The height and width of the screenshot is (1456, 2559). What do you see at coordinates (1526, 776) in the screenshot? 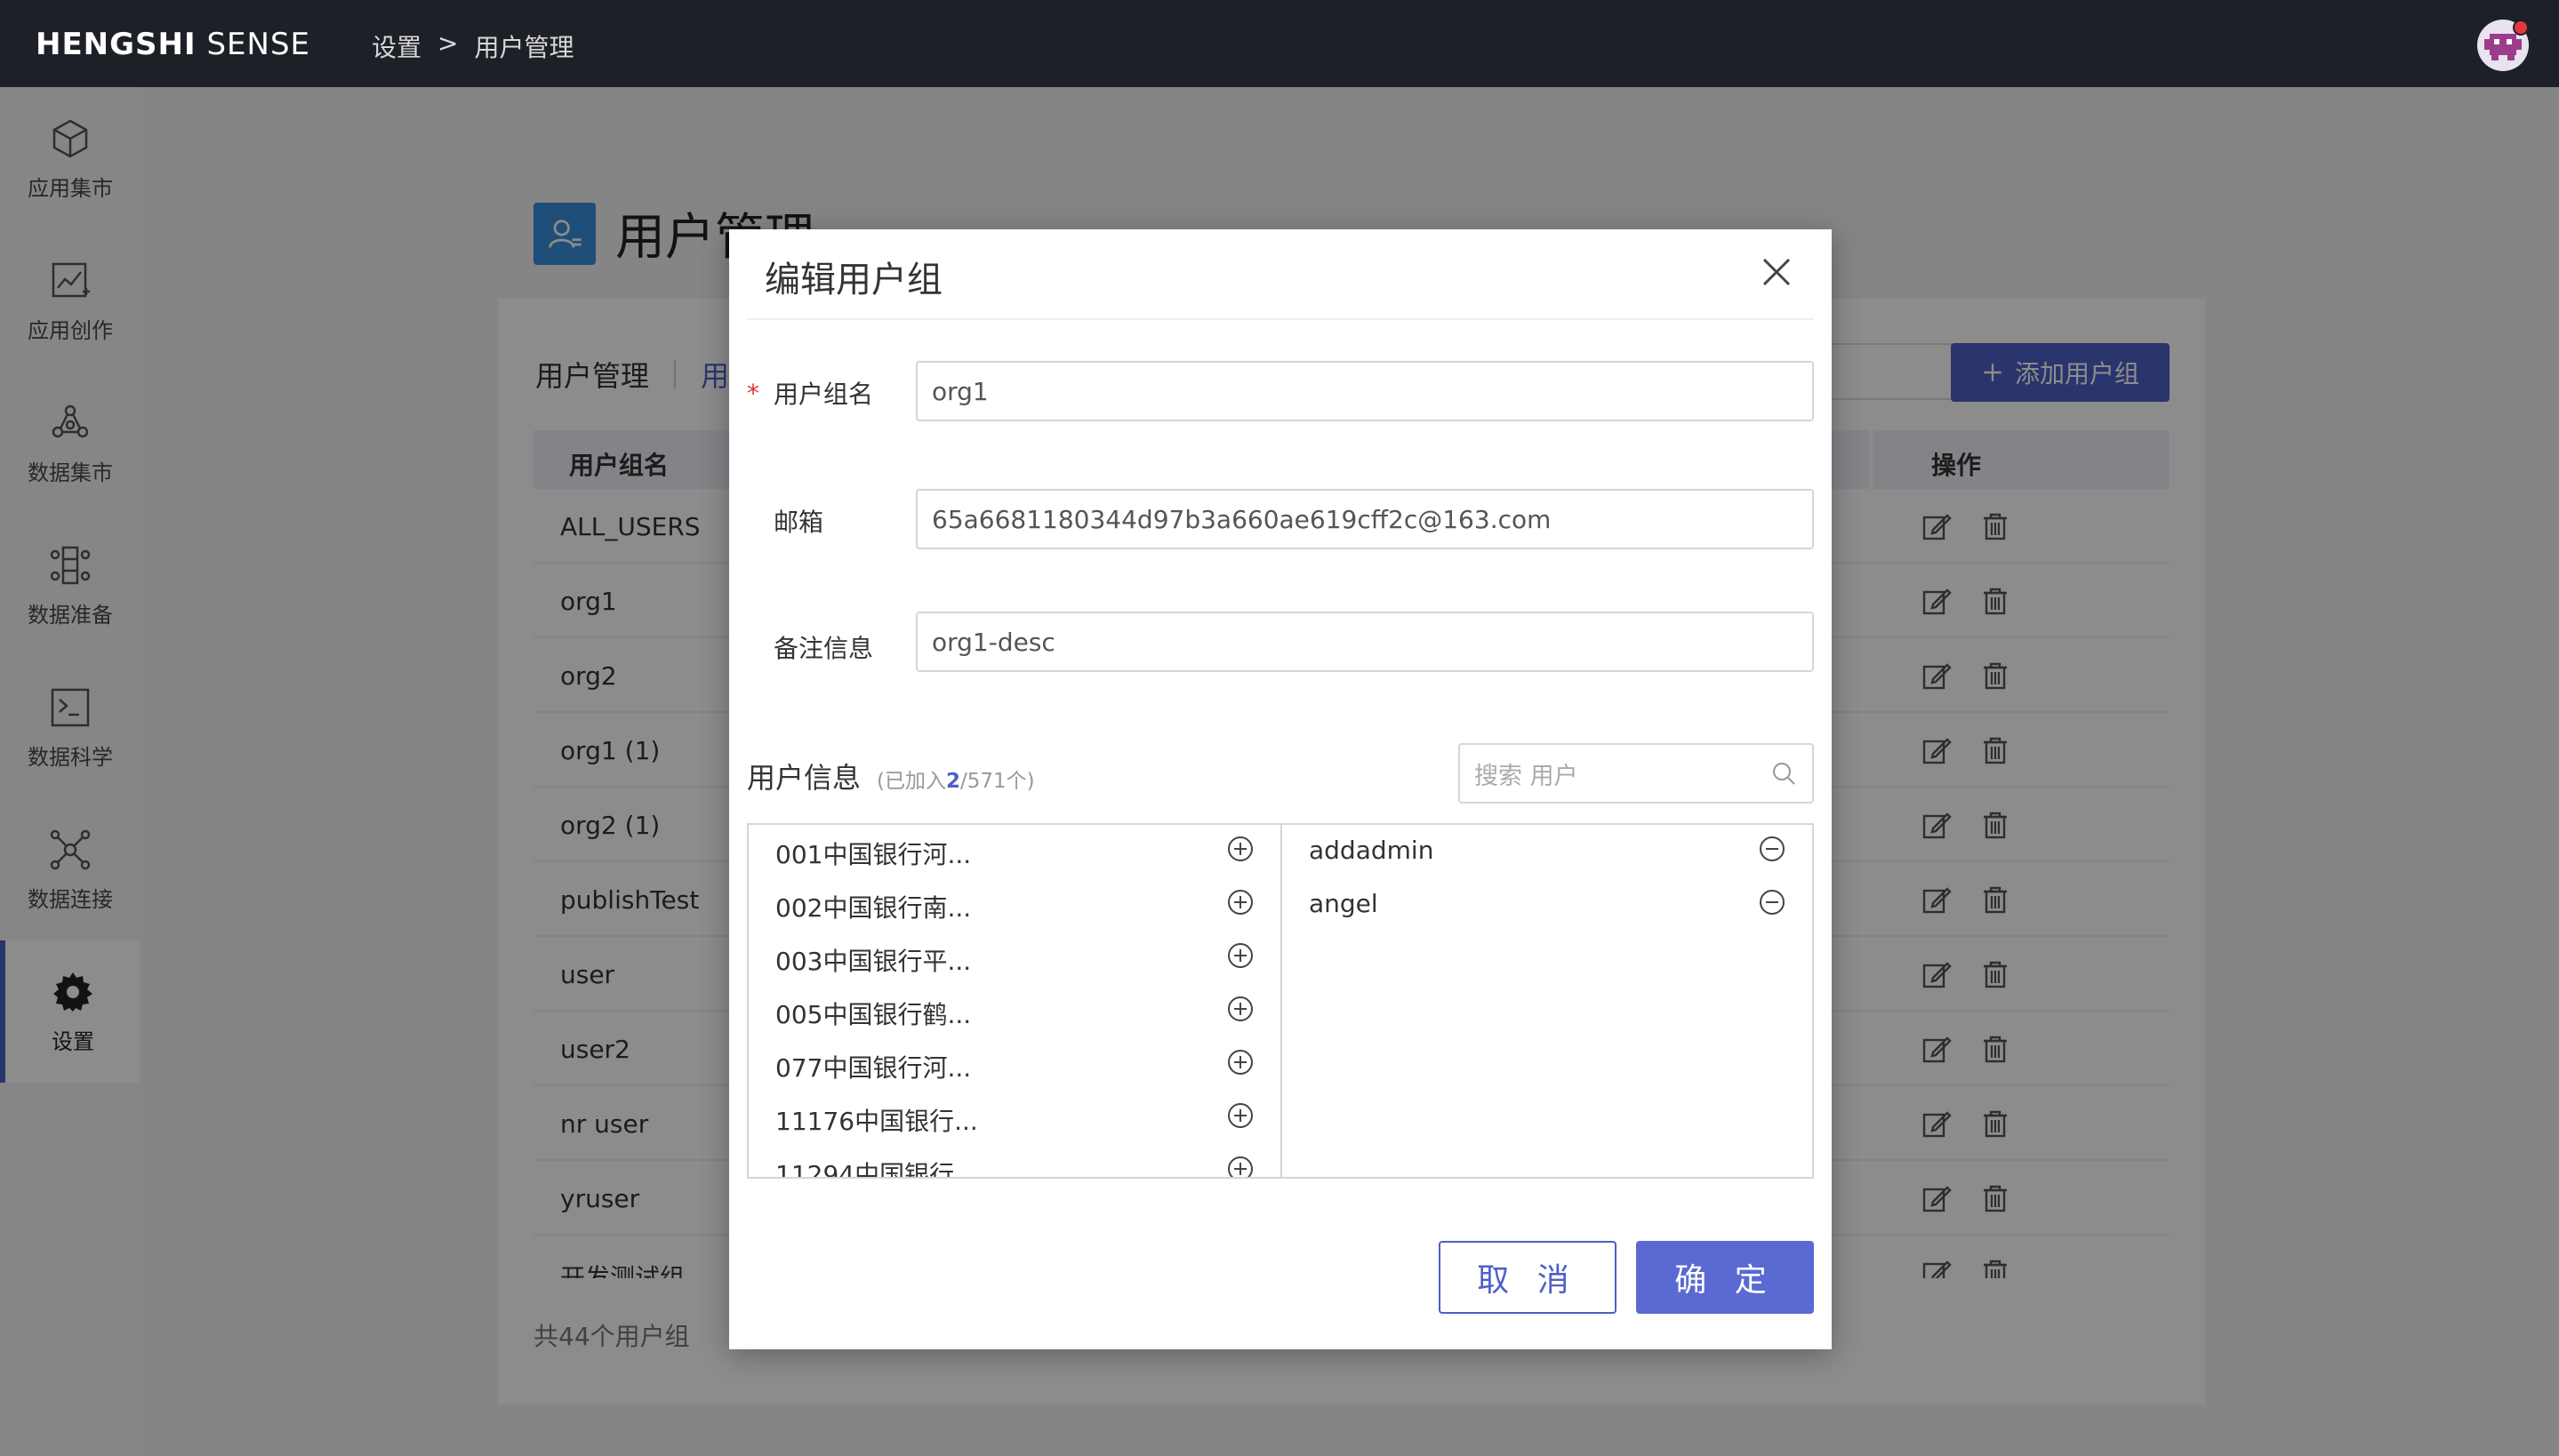
I see `user-search-placeholder: 搜索 用户` at bounding box center [1526, 776].